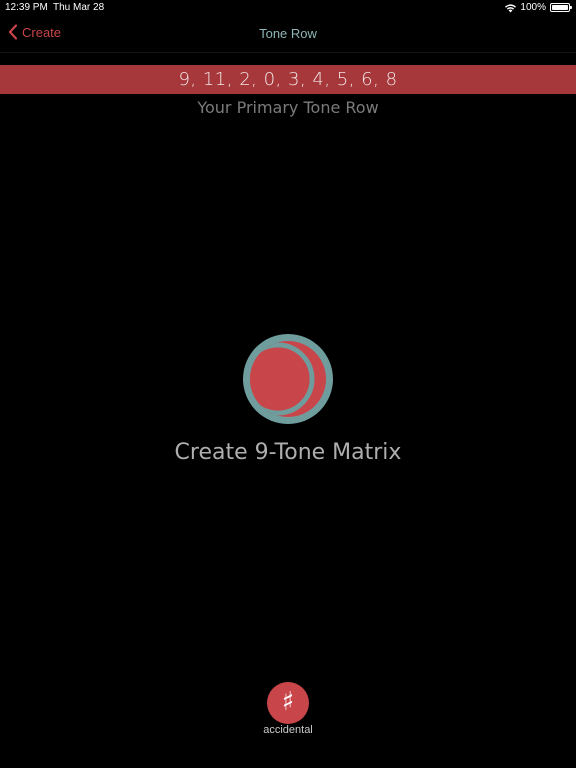 The height and width of the screenshot is (768, 576). What do you see at coordinates (288, 107) in the screenshot?
I see `tone-row-subtitle: Your Primary Tone Row` at bounding box center [288, 107].